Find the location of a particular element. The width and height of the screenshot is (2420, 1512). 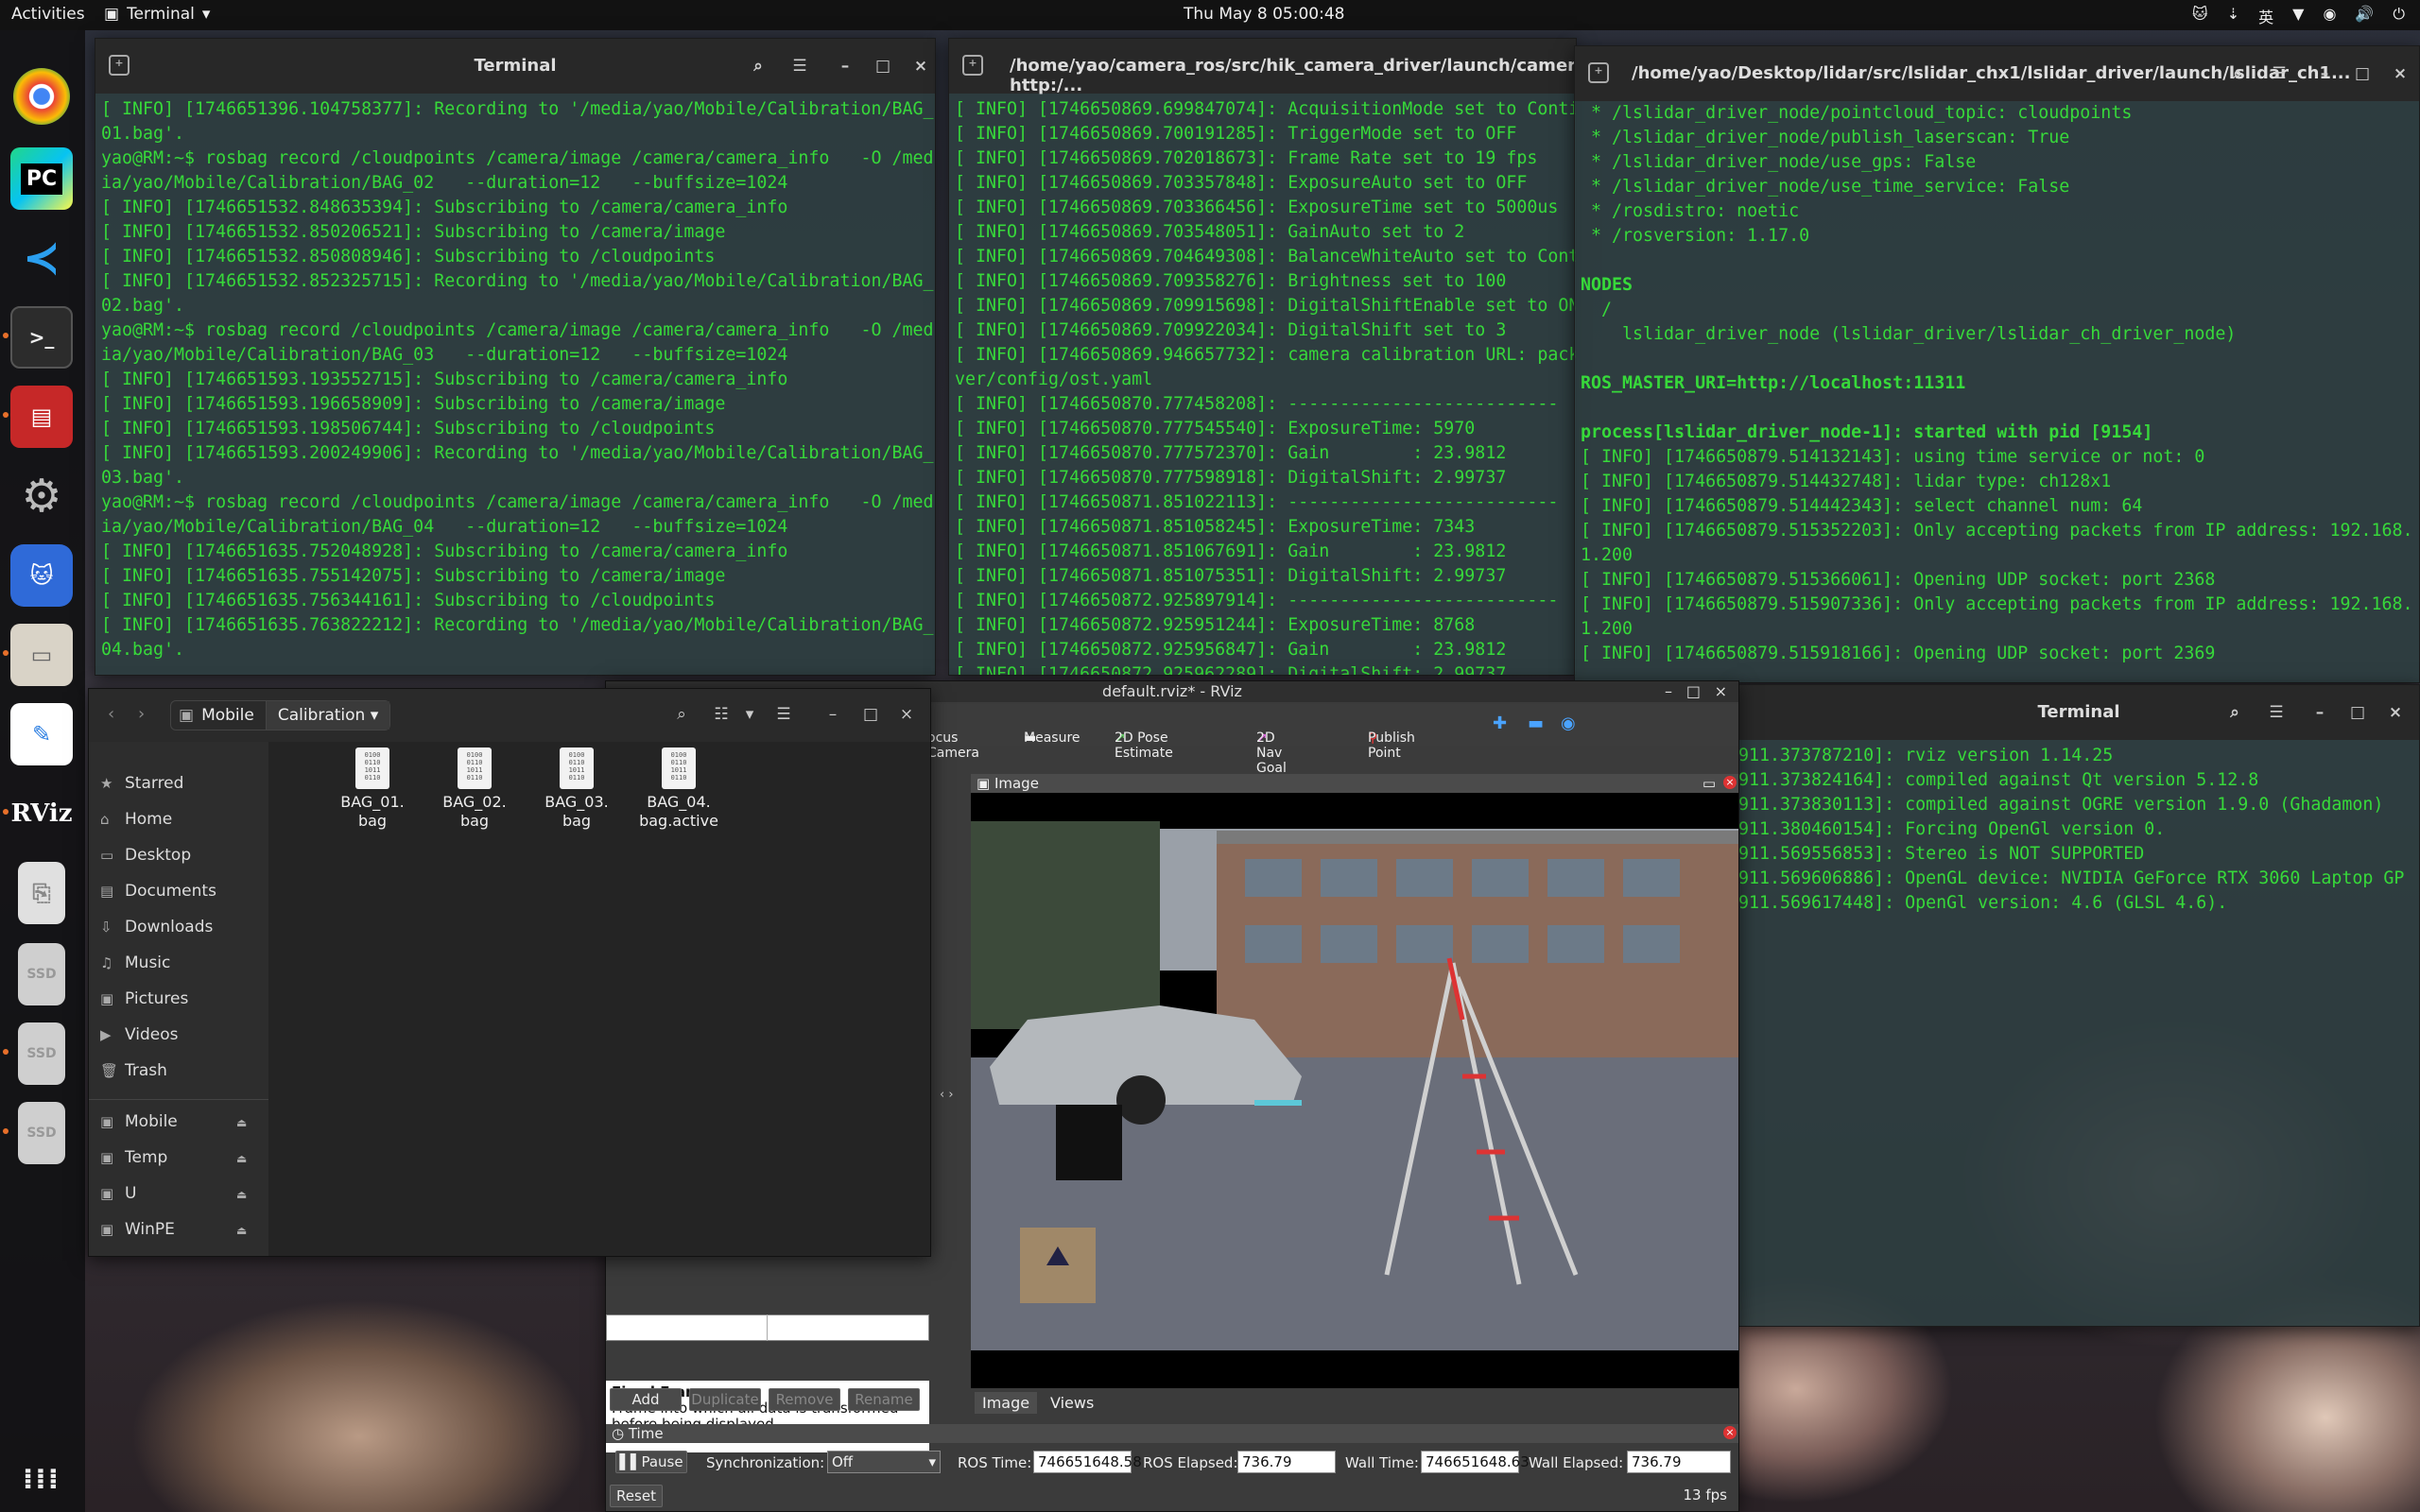

sidebar-device-winpe: ▣ WinPE is located at coordinates (137, 1229).